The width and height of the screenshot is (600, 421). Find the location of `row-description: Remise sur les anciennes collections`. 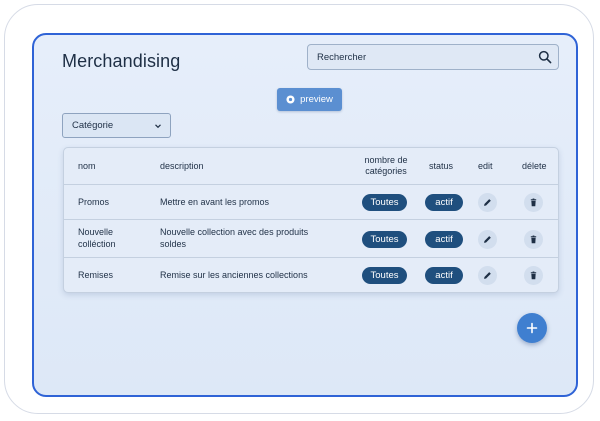

row-description: Remise sur les anciennes collections is located at coordinates (234, 275).